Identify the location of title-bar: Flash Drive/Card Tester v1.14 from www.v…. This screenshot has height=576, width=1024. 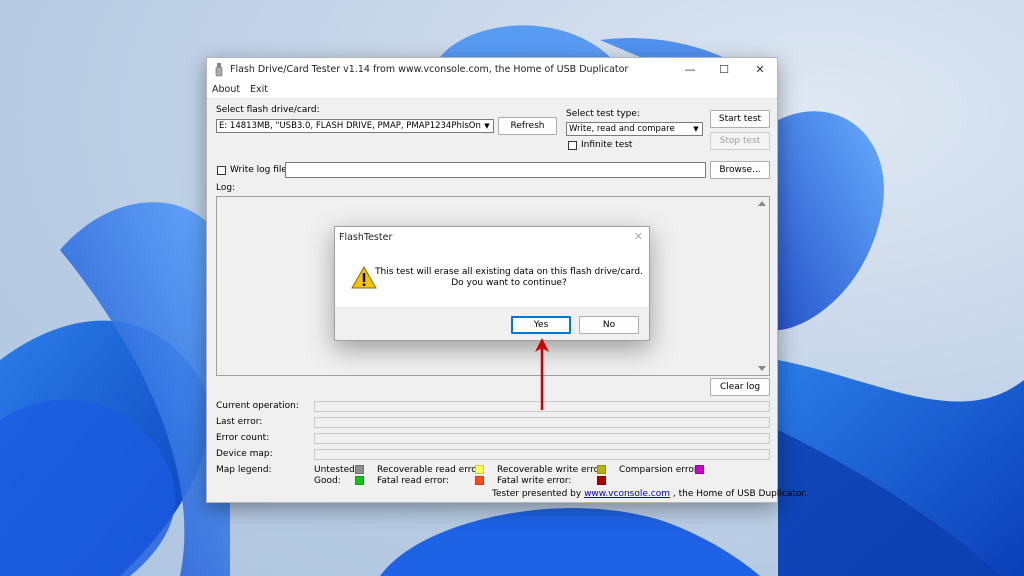
(492, 70).